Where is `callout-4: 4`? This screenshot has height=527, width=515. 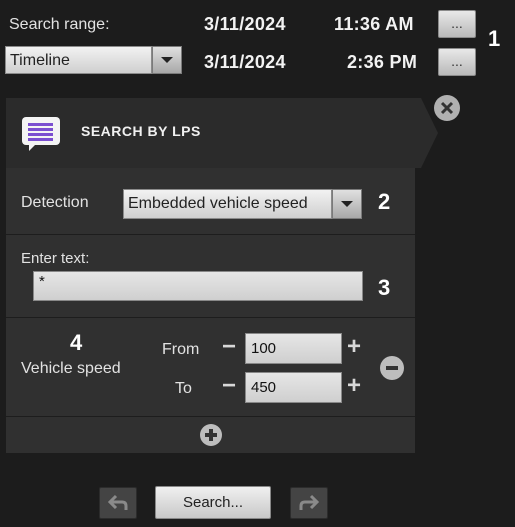 callout-4: 4 is located at coordinates (76, 342).